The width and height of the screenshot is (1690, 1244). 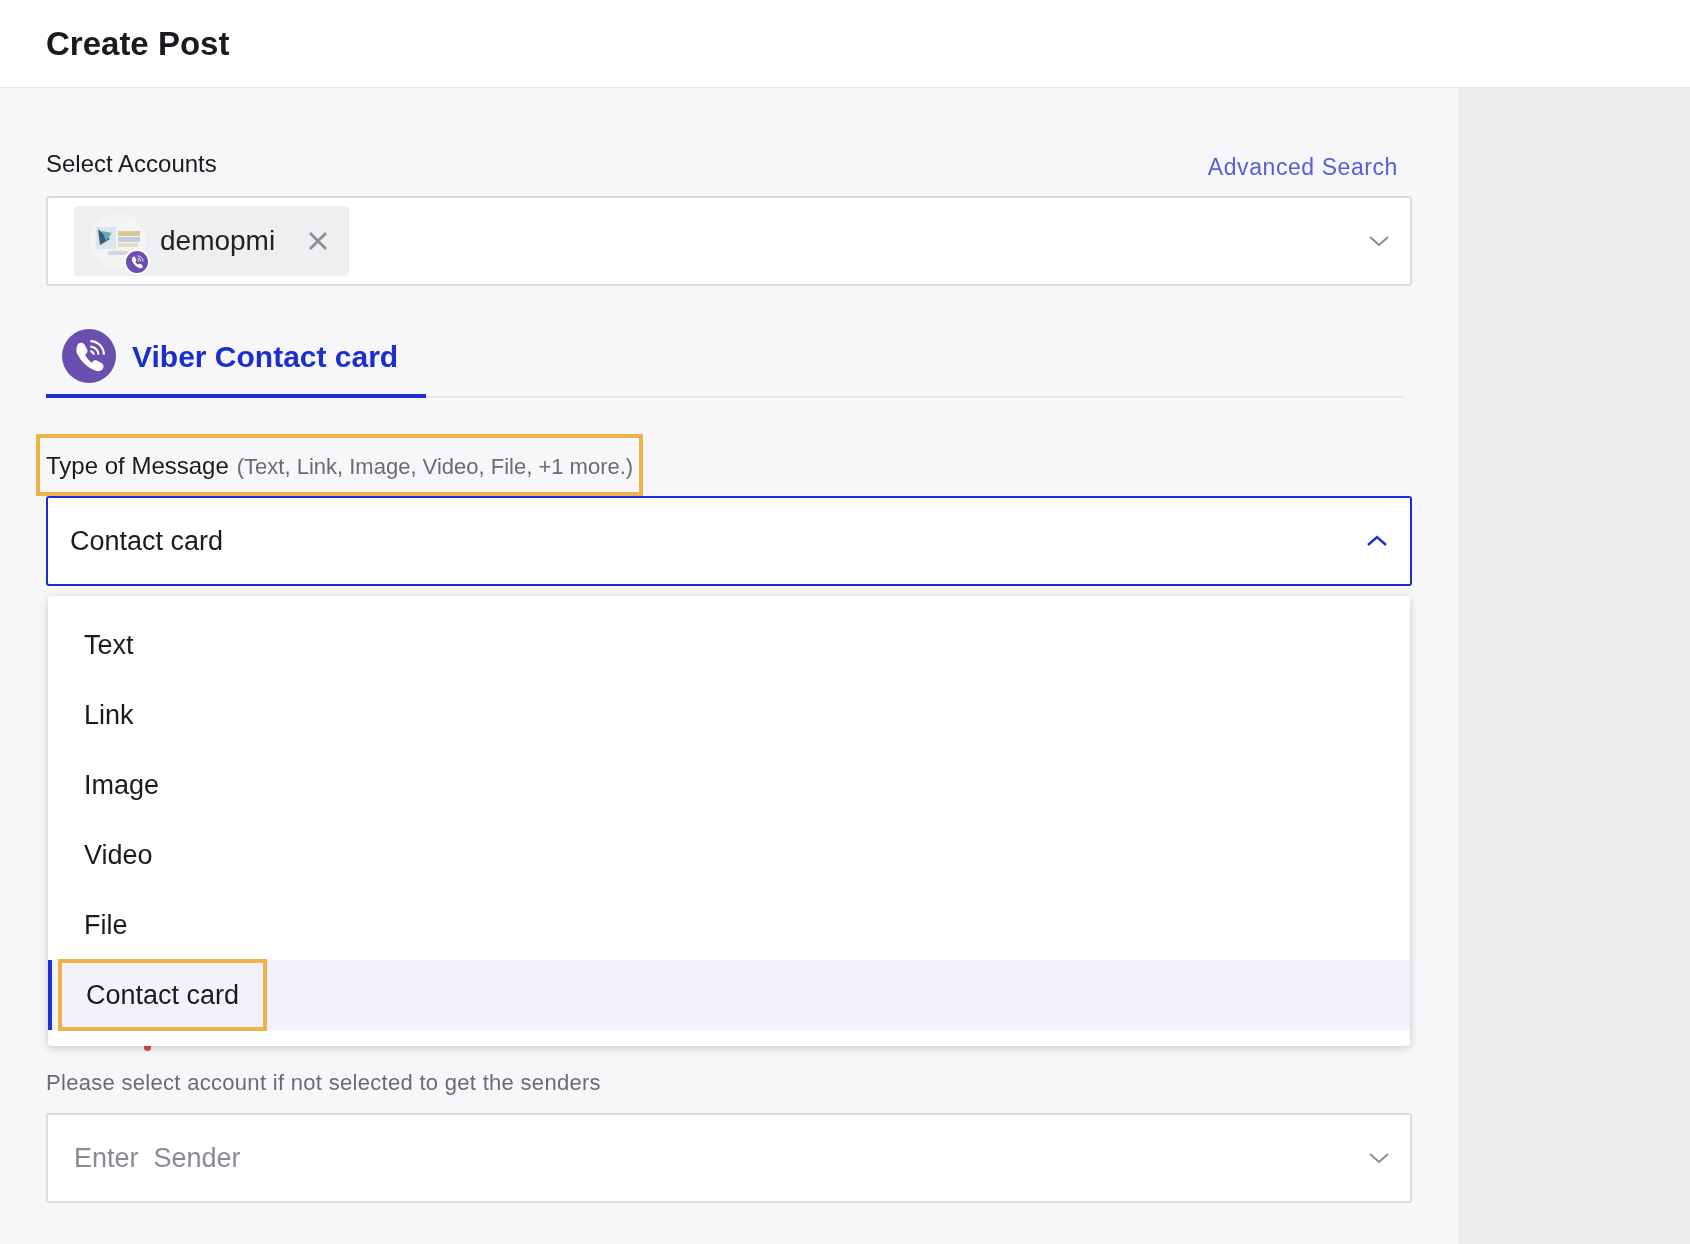 What do you see at coordinates (324, 1083) in the screenshot?
I see `field-hint: Please select account if not selected to get the senders` at bounding box center [324, 1083].